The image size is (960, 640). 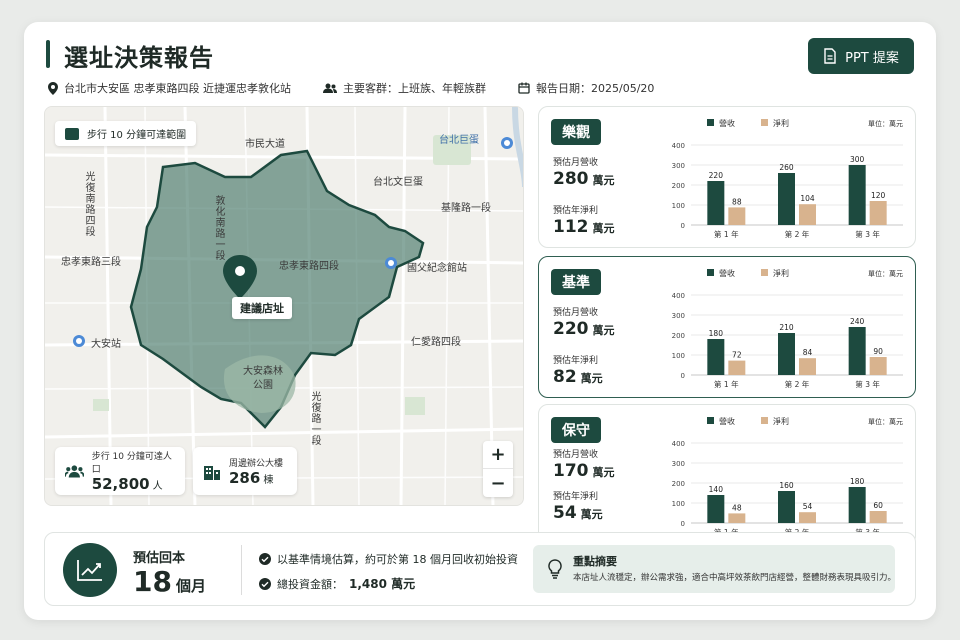 What do you see at coordinates (330, 88) in the screenshot?
I see `users-icon` at bounding box center [330, 88].